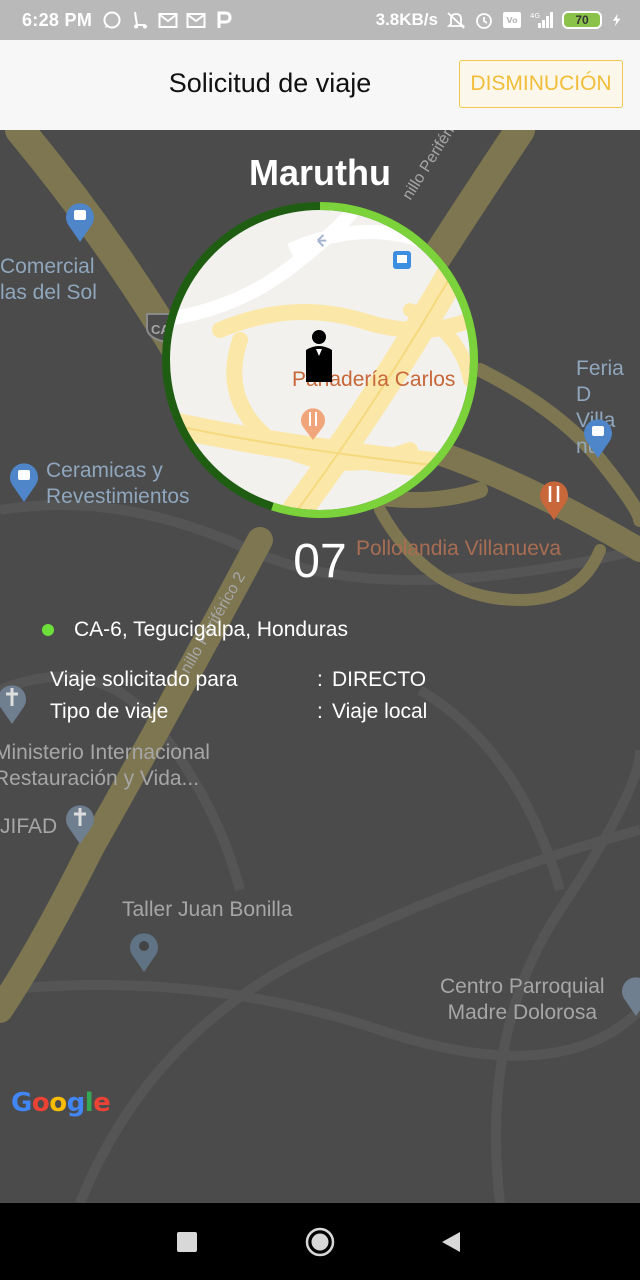 The width and height of the screenshot is (640, 1280). I want to click on trip-type-label: Tipo de viaje, so click(109, 711).